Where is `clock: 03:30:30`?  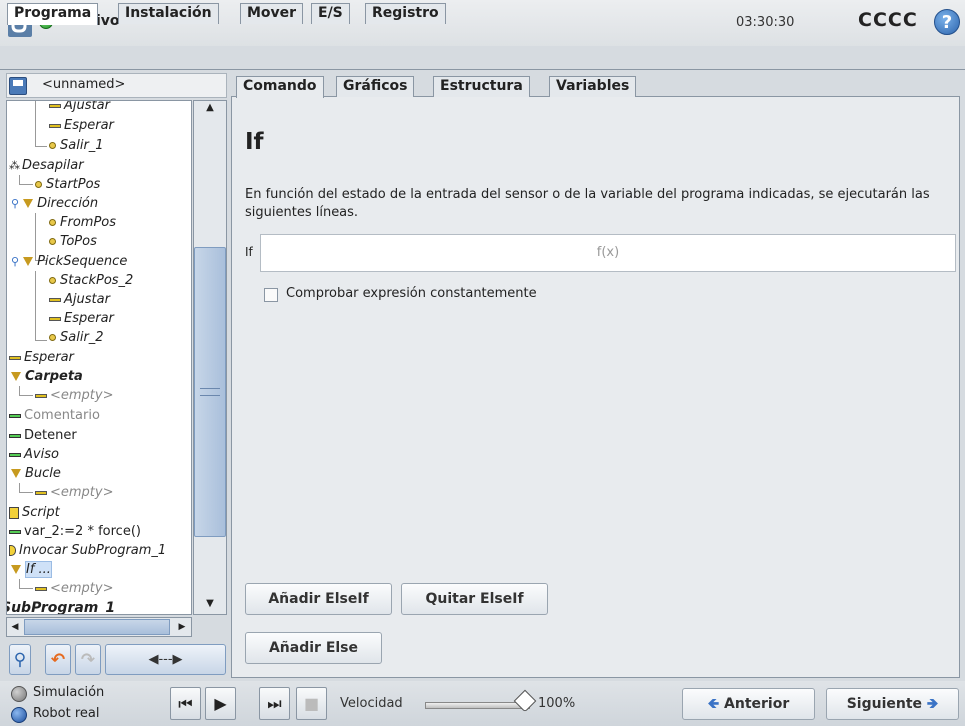
clock: 03:30:30 is located at coordinates (765, 22).